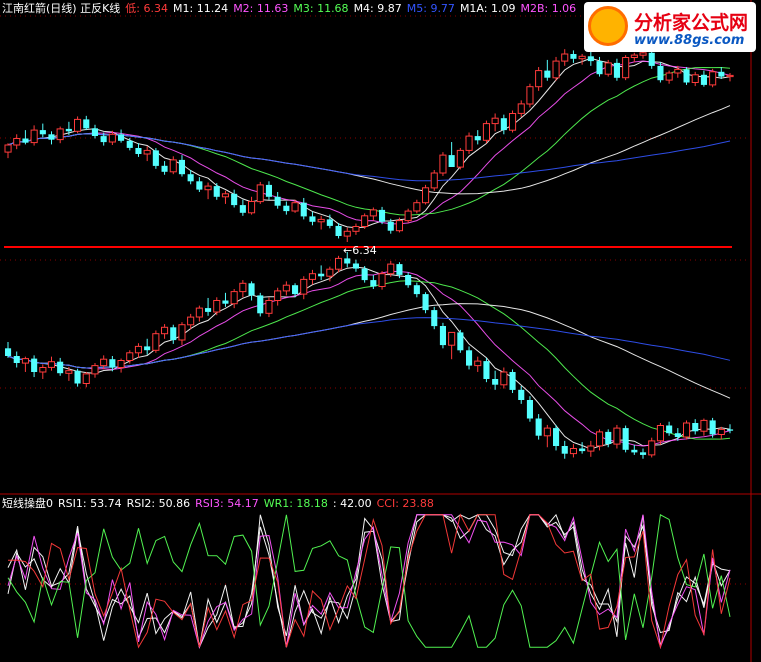  I want to click on main-legend-item-6: M5: 9.77, so click(430, 8).